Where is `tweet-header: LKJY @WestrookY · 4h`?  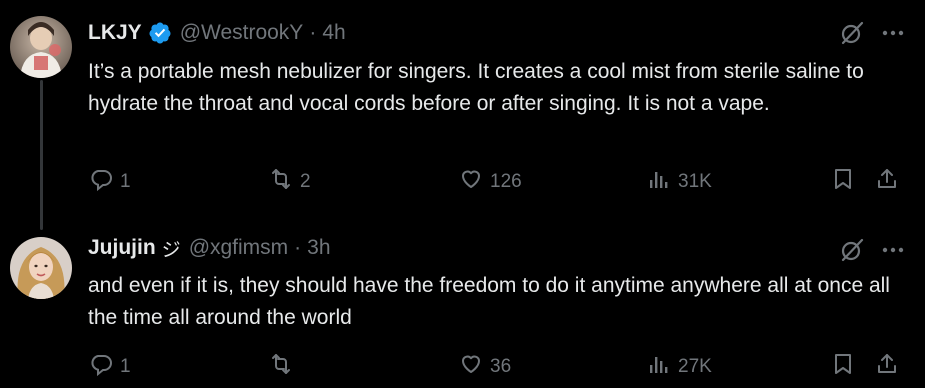 tweet-header: LKJY @WestrookY · 4h is located at coordinates (217, 33).